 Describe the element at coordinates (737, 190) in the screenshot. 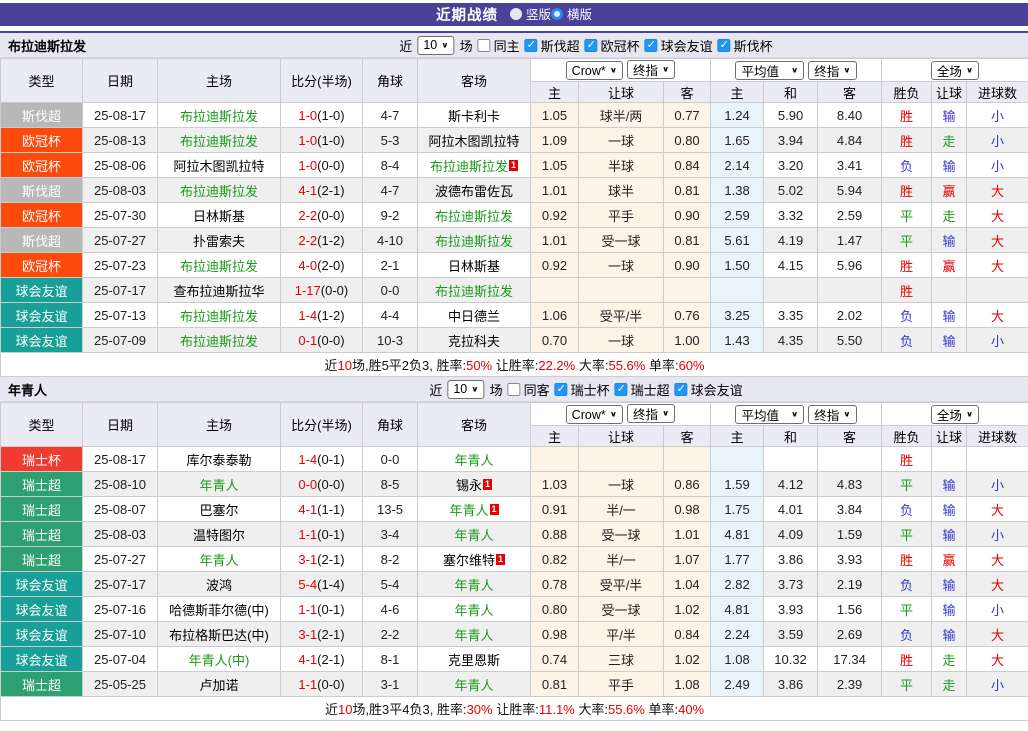

I see `avg-home-odds: 1.38` at that location.